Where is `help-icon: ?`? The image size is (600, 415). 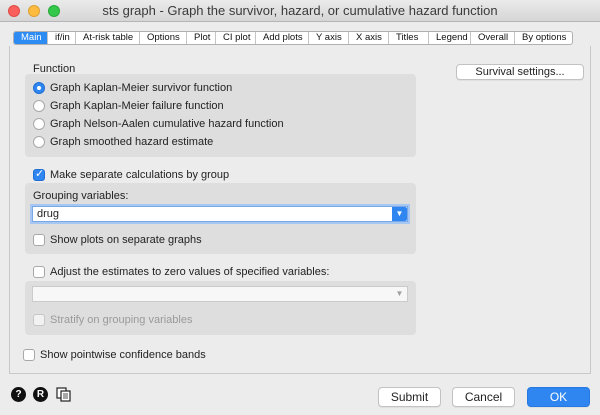
help-icon: ? is located at coordinates (18, 394).